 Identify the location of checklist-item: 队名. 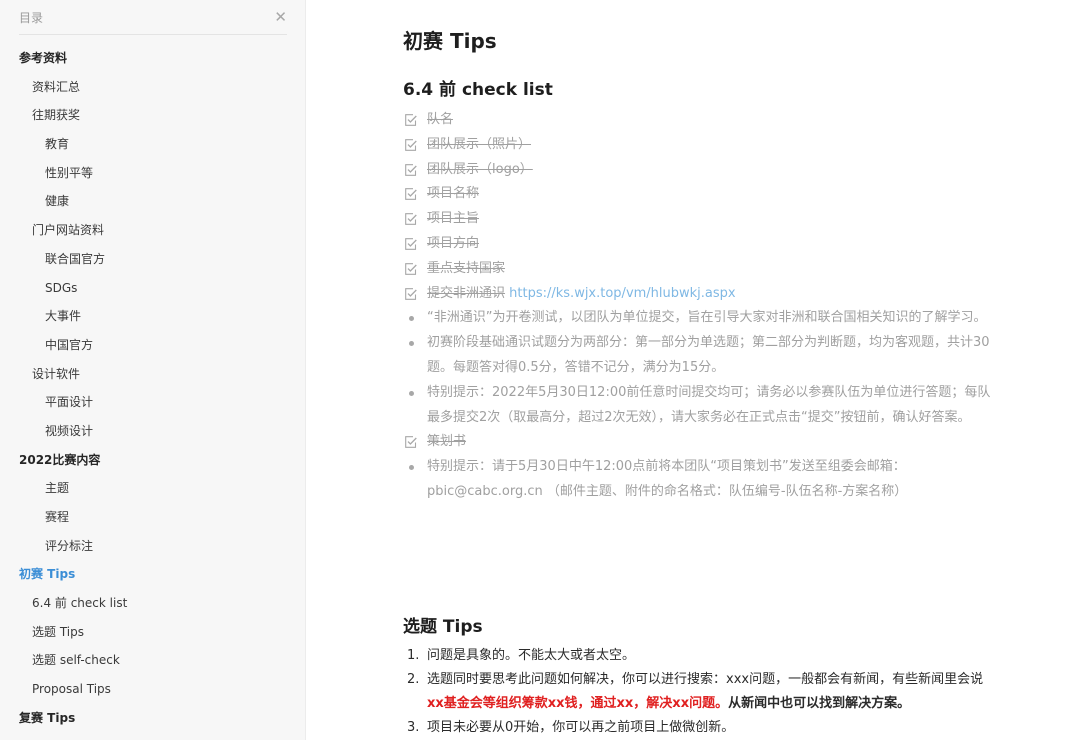
(700, 120).